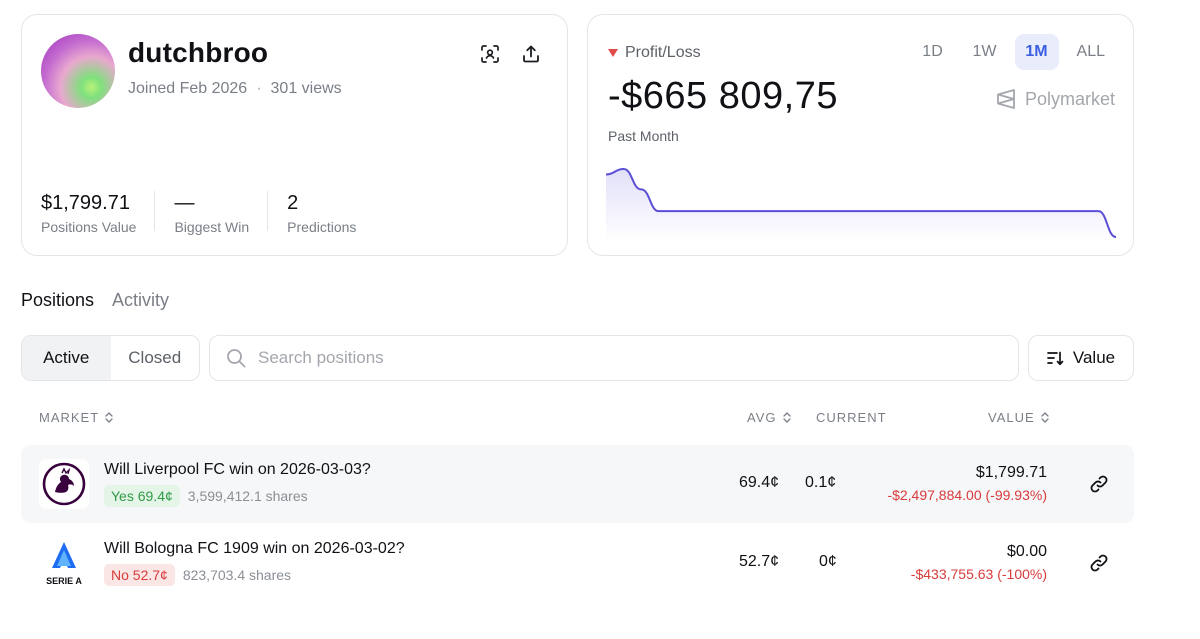 The width and height of the screenshot is (1200, 639). What do you see at coordinates (330, 213) in the screenshot?
I see `stat-predictions: 2 Predictions` at bounding box center [330, 213].